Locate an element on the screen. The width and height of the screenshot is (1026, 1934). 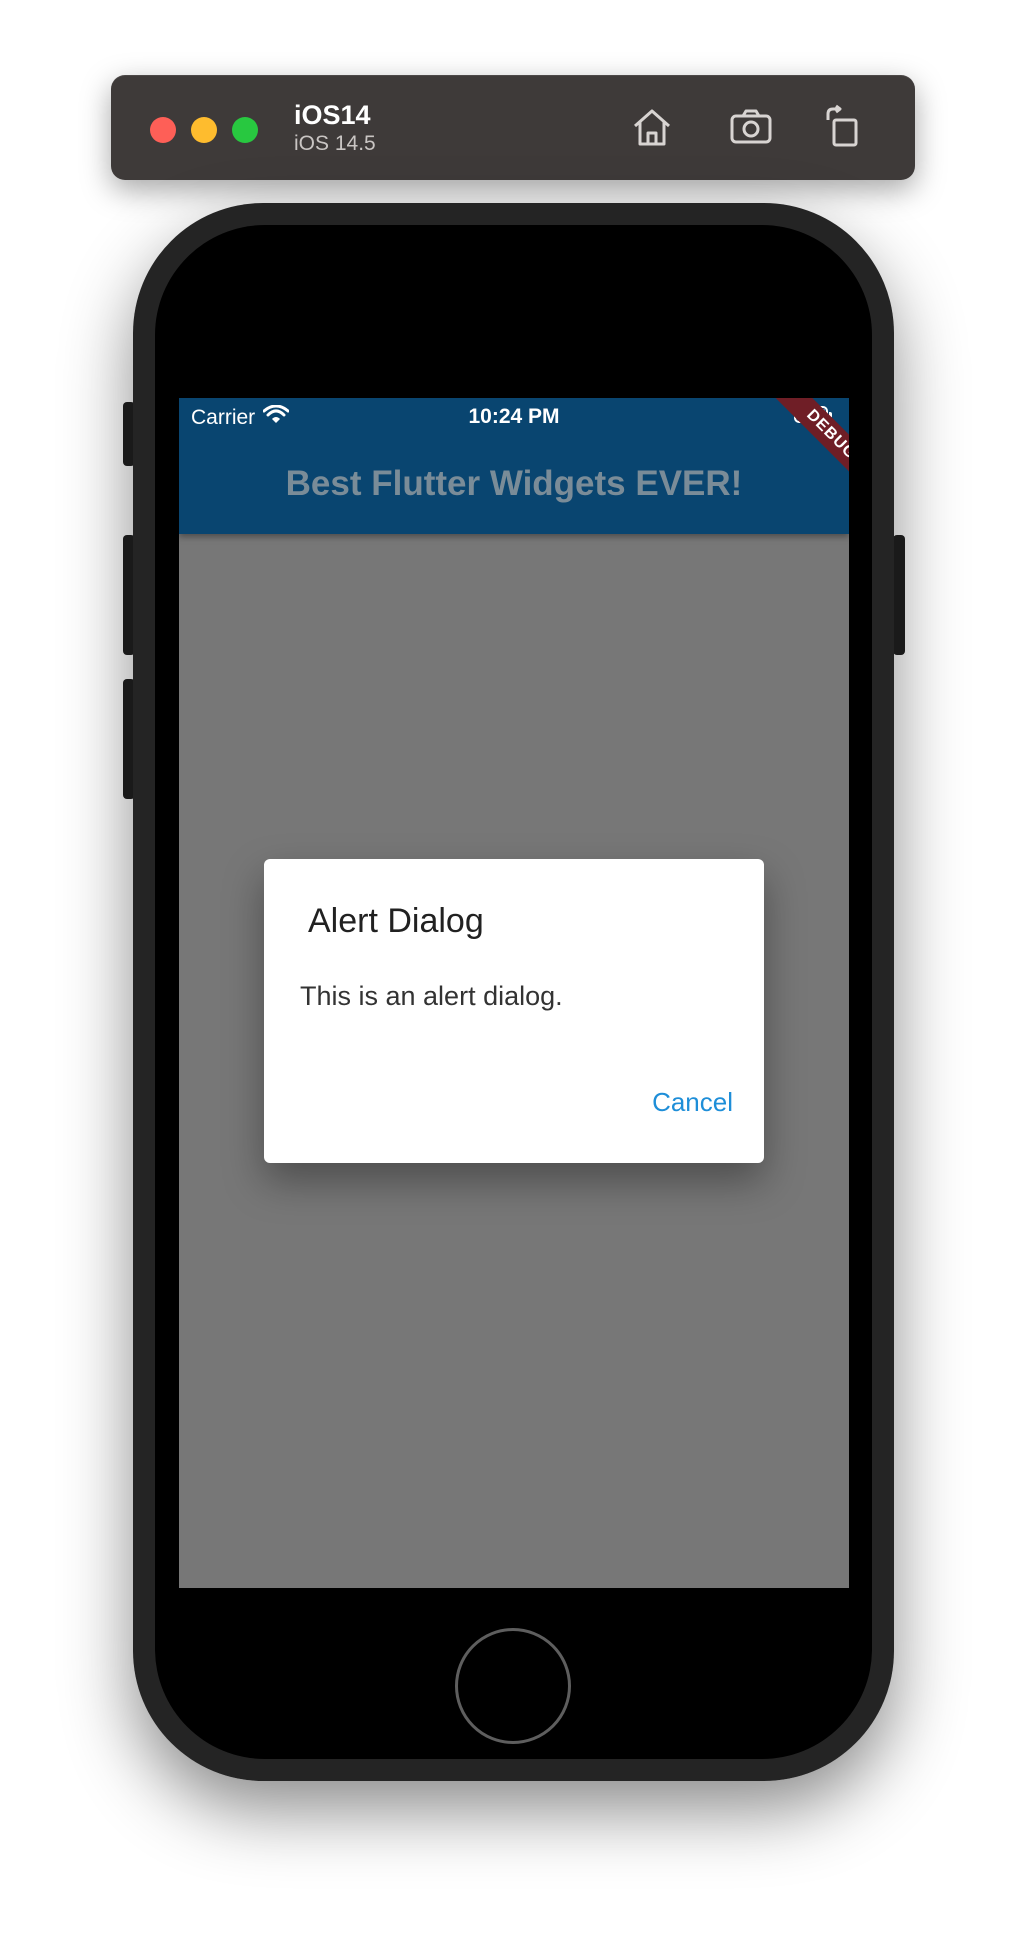
screenshot-icon is located at coordinates (751, 127).